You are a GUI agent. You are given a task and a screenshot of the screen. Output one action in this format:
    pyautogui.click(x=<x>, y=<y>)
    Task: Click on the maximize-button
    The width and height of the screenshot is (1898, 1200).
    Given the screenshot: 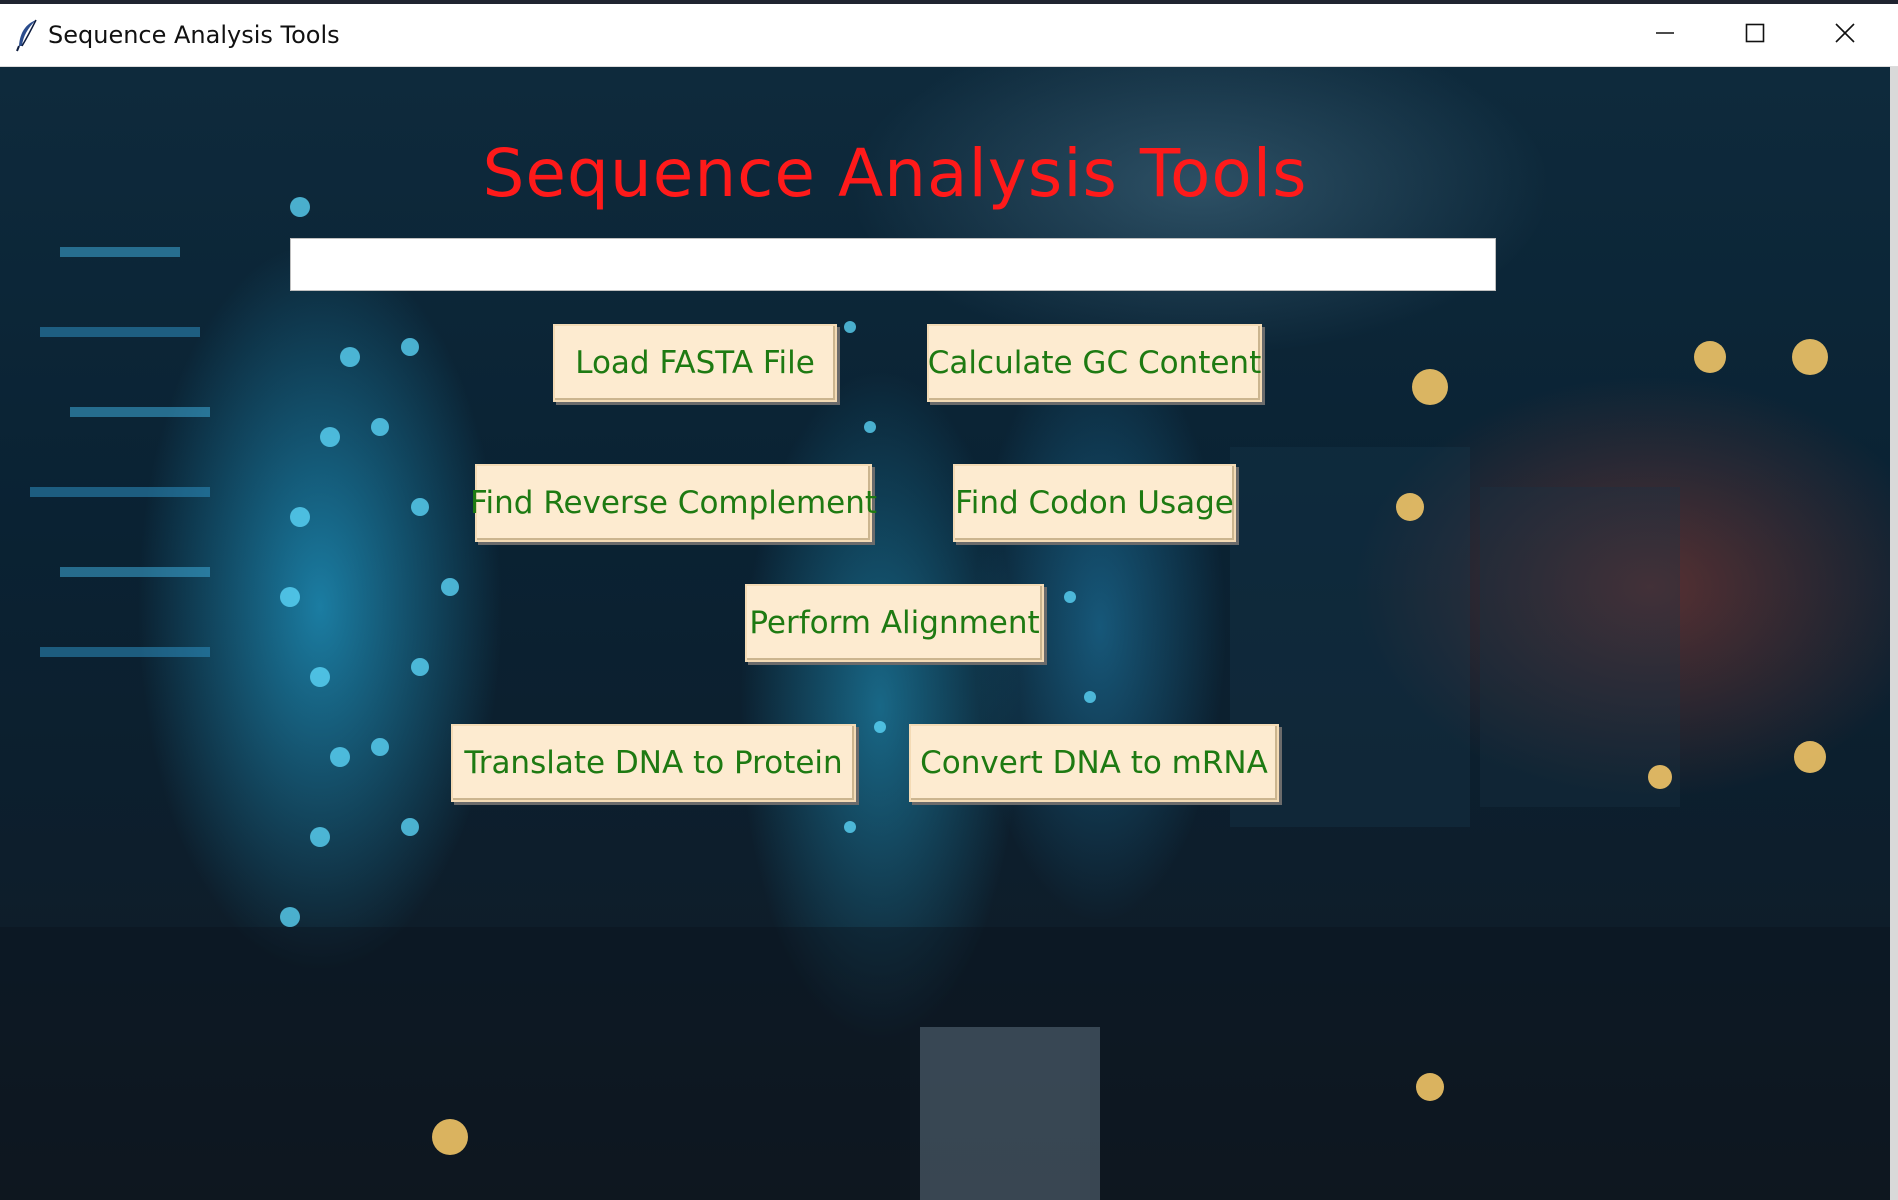 What is the action you would take?
    pyautogui.click(x=1755, y=35)
    